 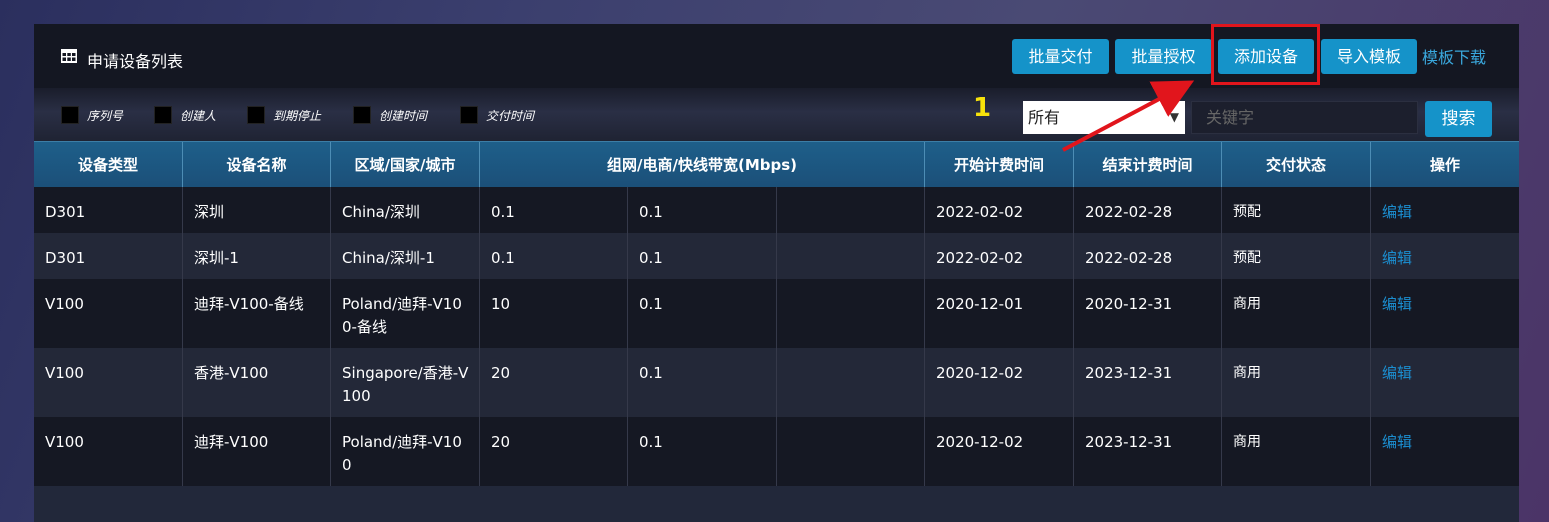 What do you see at coordinates (257, 165) in the screenshot?
I see `column-header-device-name: 设备名称` at bounding box center [257, 165].